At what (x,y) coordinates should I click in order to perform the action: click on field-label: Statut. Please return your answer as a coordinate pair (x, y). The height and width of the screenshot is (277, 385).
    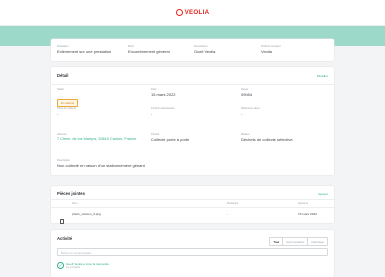
    Looking at the image, I should click on (60, 89).